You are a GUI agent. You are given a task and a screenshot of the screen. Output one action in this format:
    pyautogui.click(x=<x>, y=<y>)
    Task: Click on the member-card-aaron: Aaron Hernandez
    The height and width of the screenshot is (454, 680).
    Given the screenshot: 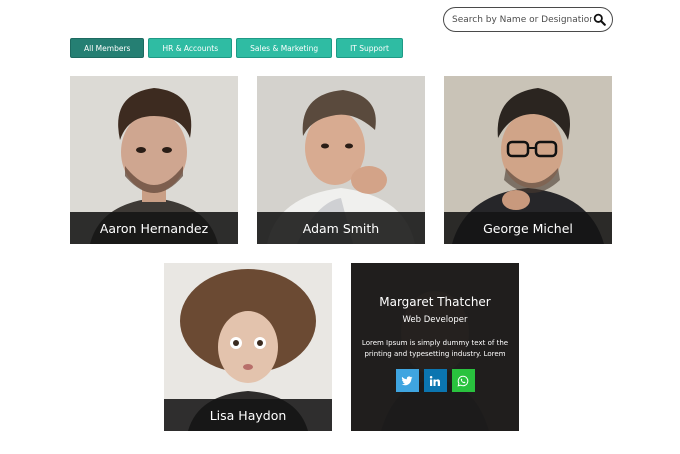 What is the action you would take?
    pyautogui.click(x=154, y=160)
    